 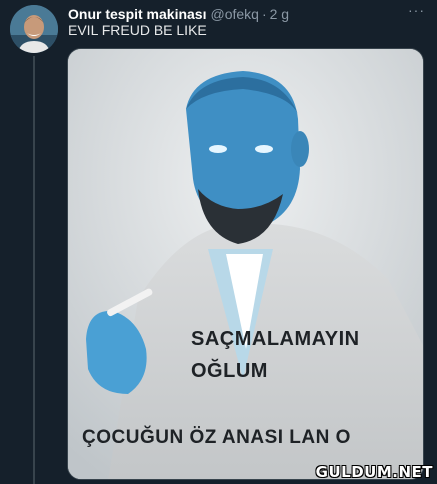 I want to click on meme-caption-line2: OĞLUM, so click(x=229, y=371).